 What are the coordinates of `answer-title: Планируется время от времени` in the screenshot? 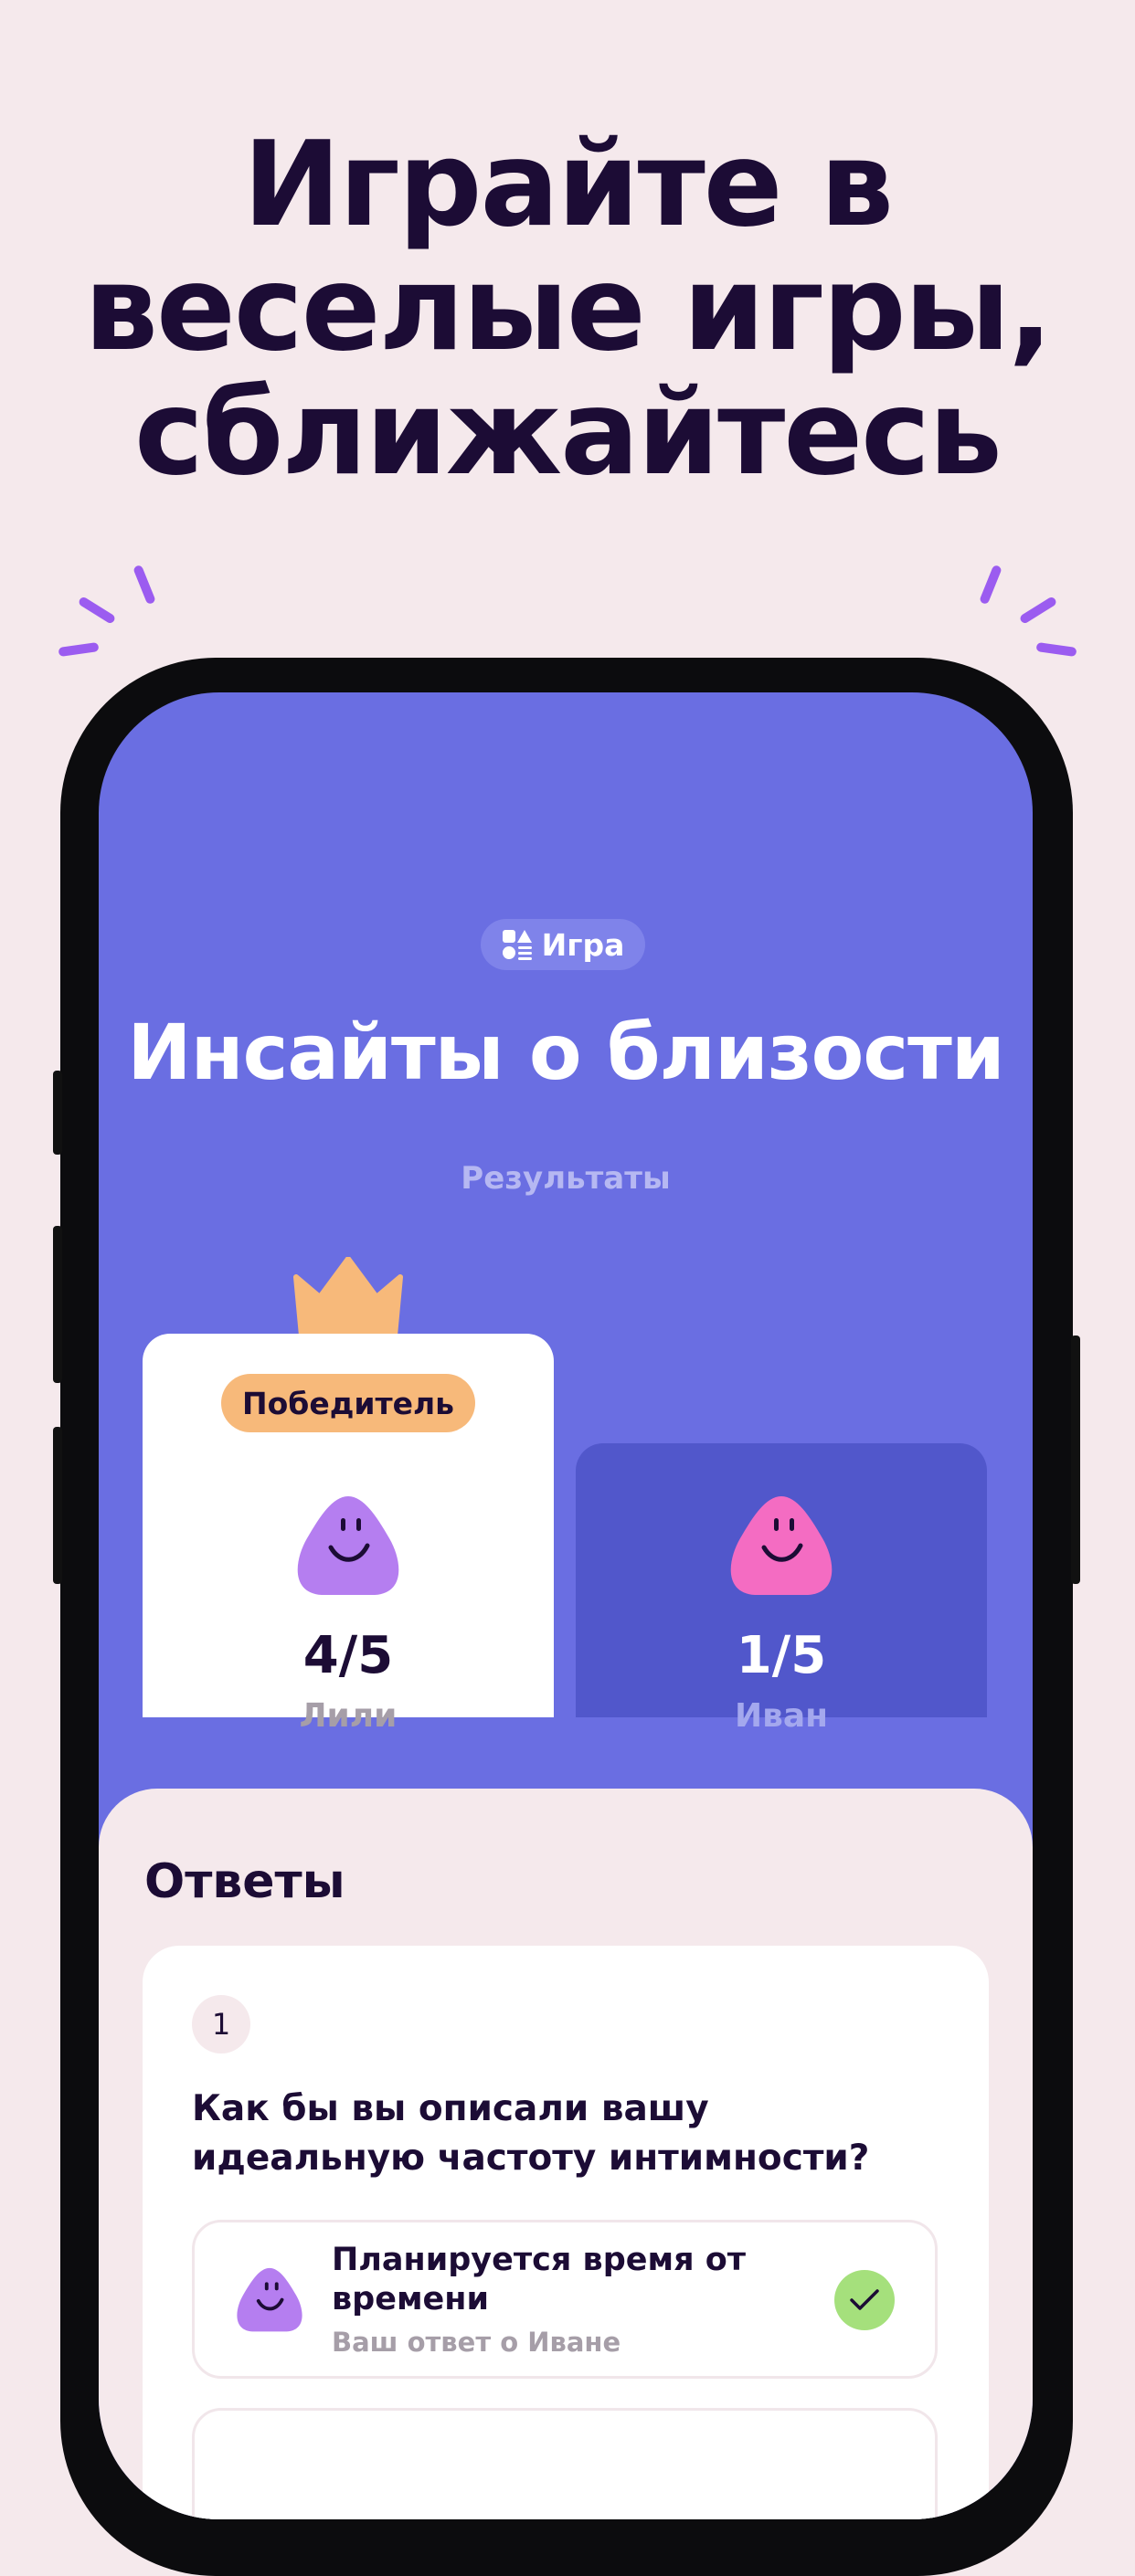 It's located at (539, 2280).